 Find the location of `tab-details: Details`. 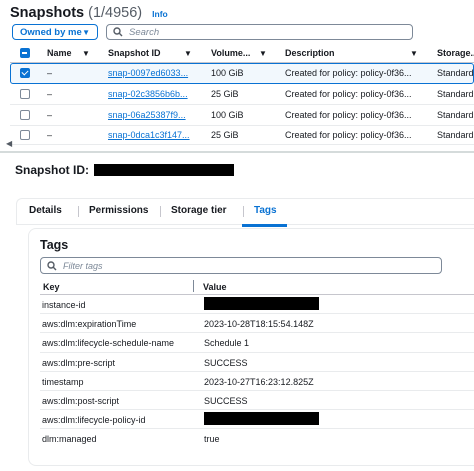

tab-details: Details is located at coordinates (45, 210).